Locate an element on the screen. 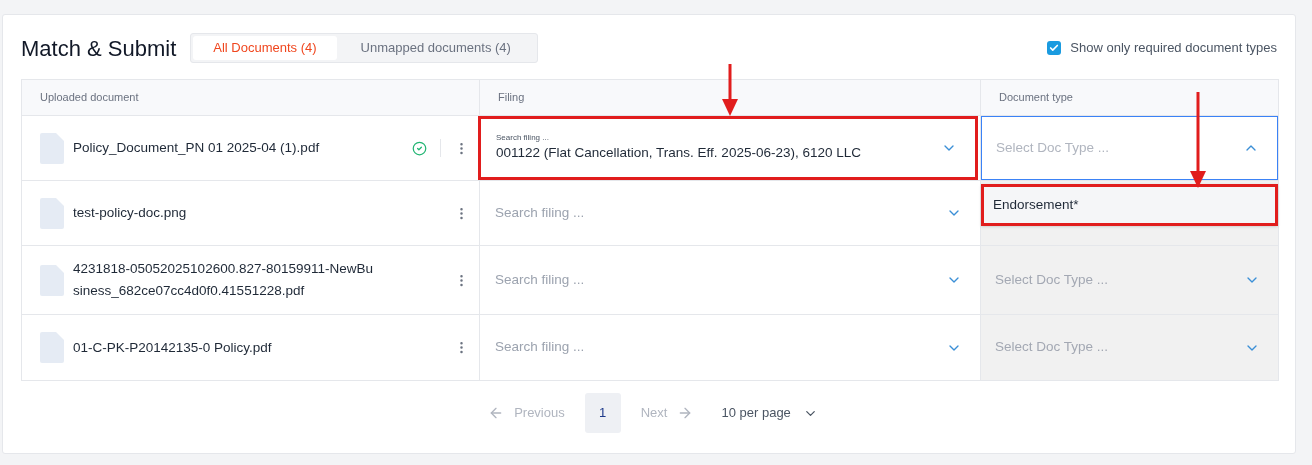 The image size is (1312, 465). page-button: 1 is located at coordinates (602, 413).